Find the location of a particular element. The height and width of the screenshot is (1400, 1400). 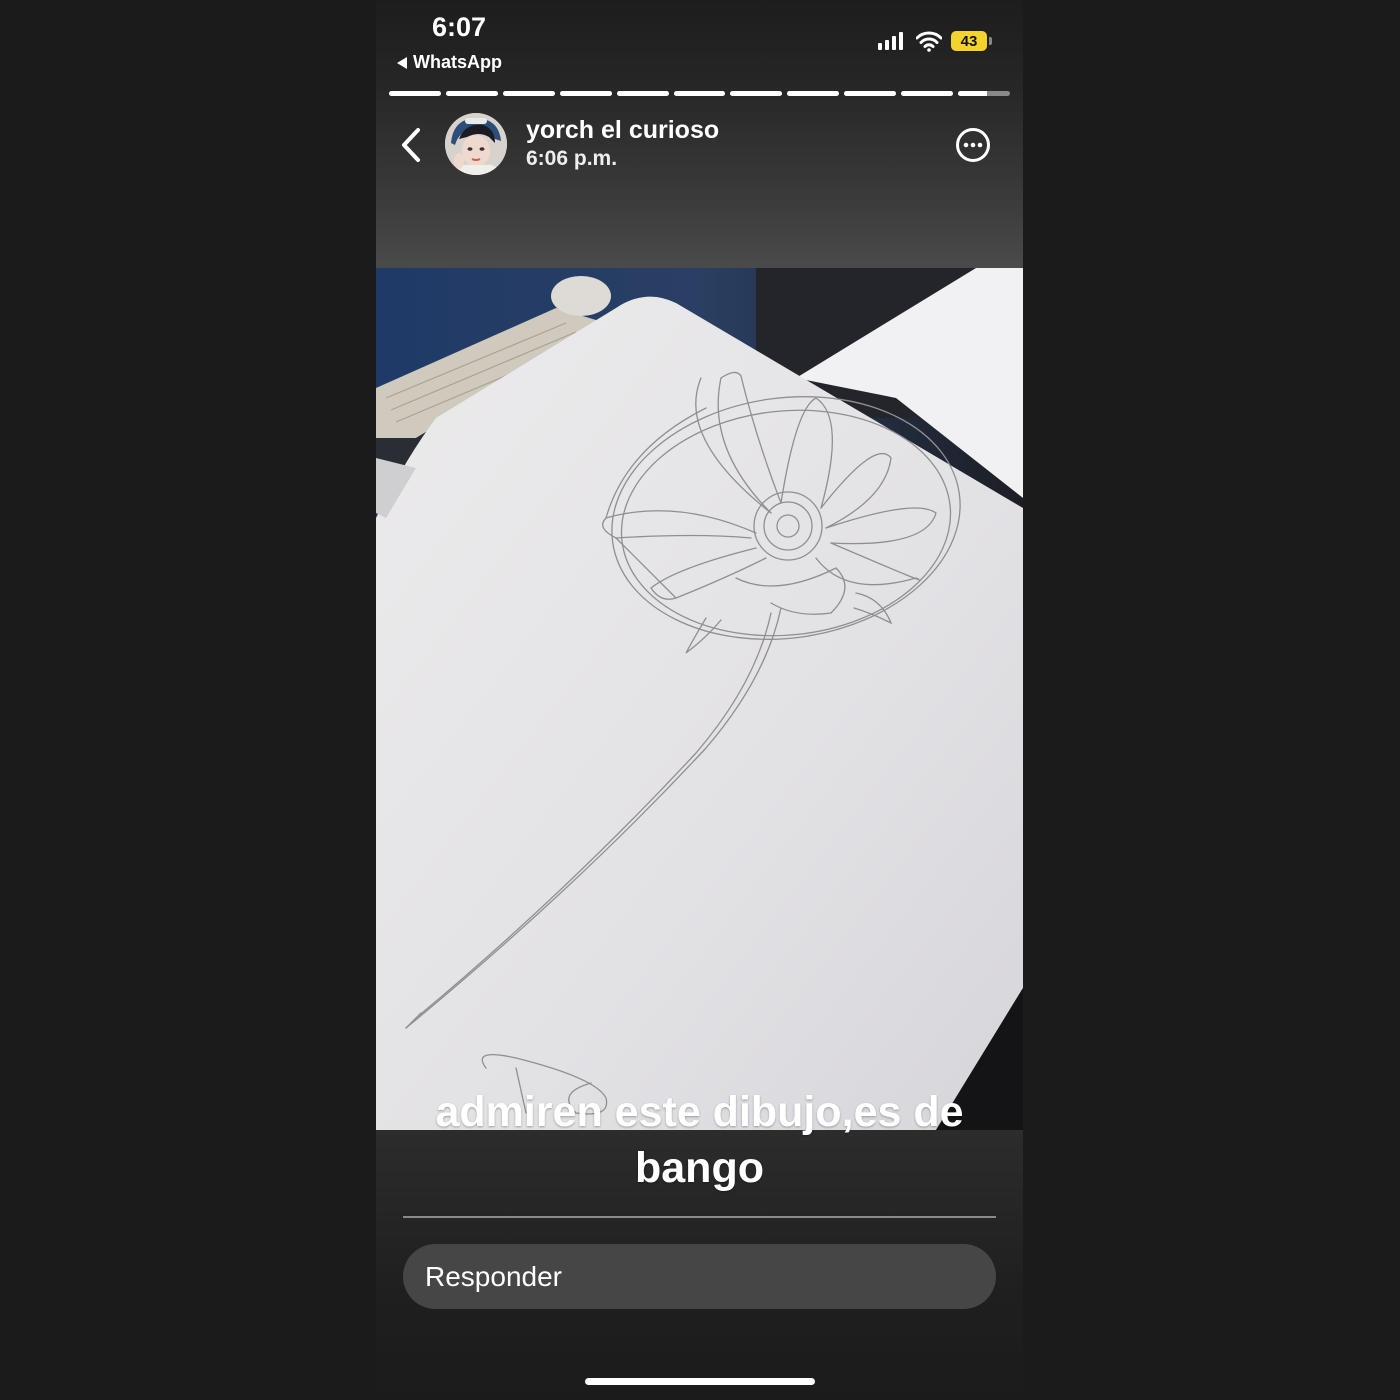

contact-name: yorch el curioso is located at coordinates (623, 130).